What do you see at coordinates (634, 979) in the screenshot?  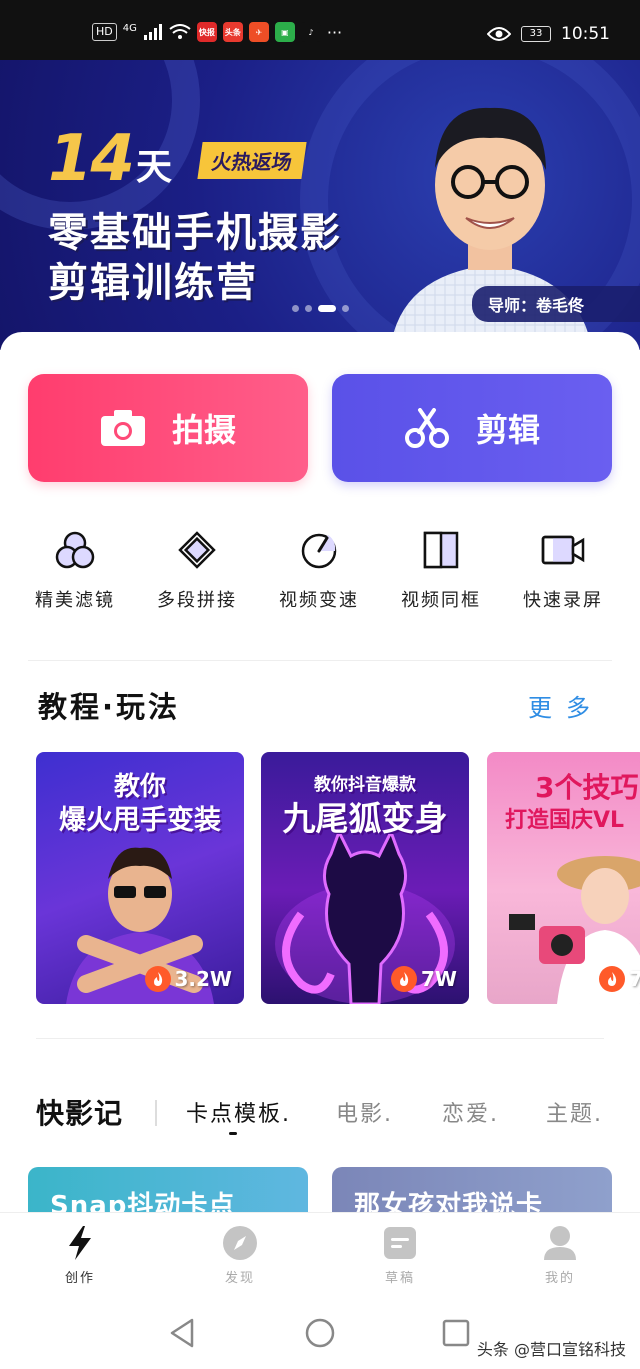 I see `views-count: 7` at bounding box center [634, 979].